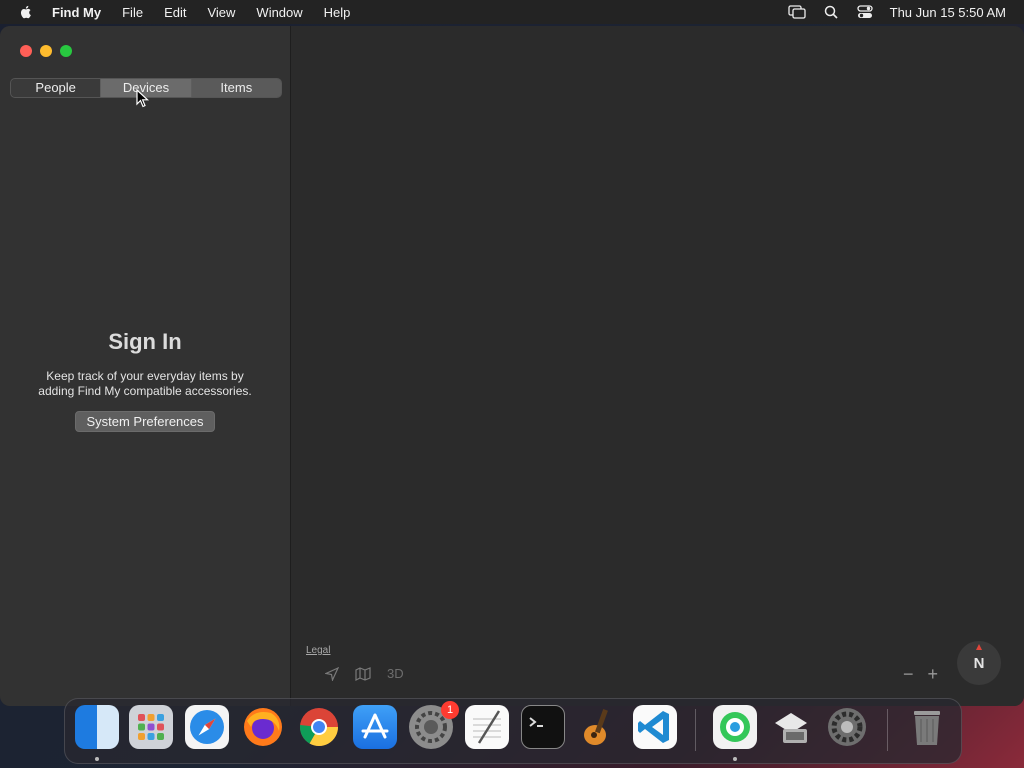 This screenshot has height=768, width=1024. I want to click on apple-menu-icon, so click(26, 12).